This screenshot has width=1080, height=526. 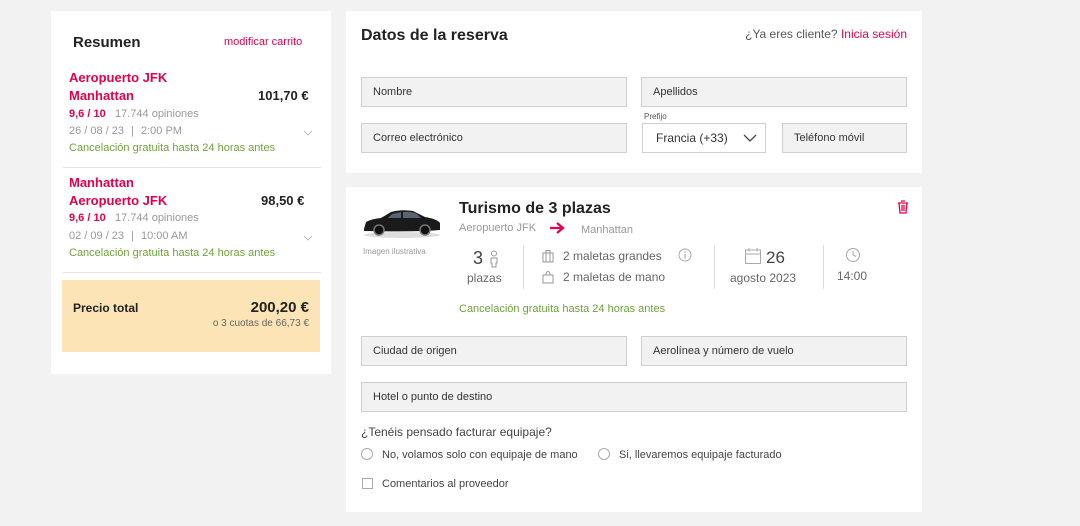 I want to click on surname-field: Apellidos, so click(x=774, y=92).